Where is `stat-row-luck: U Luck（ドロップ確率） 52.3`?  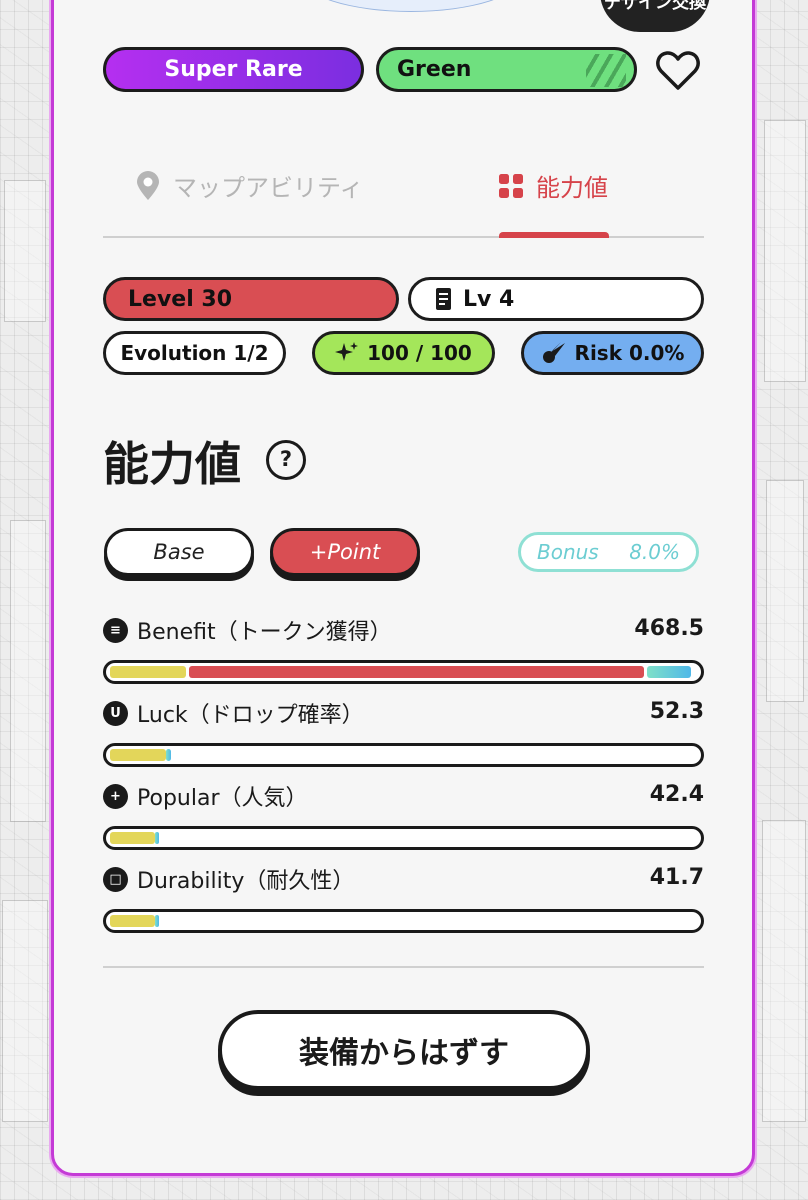
stat-row-luck: U Luck（ドロップ確率） 52.3 is located at coordinates (403, 731).